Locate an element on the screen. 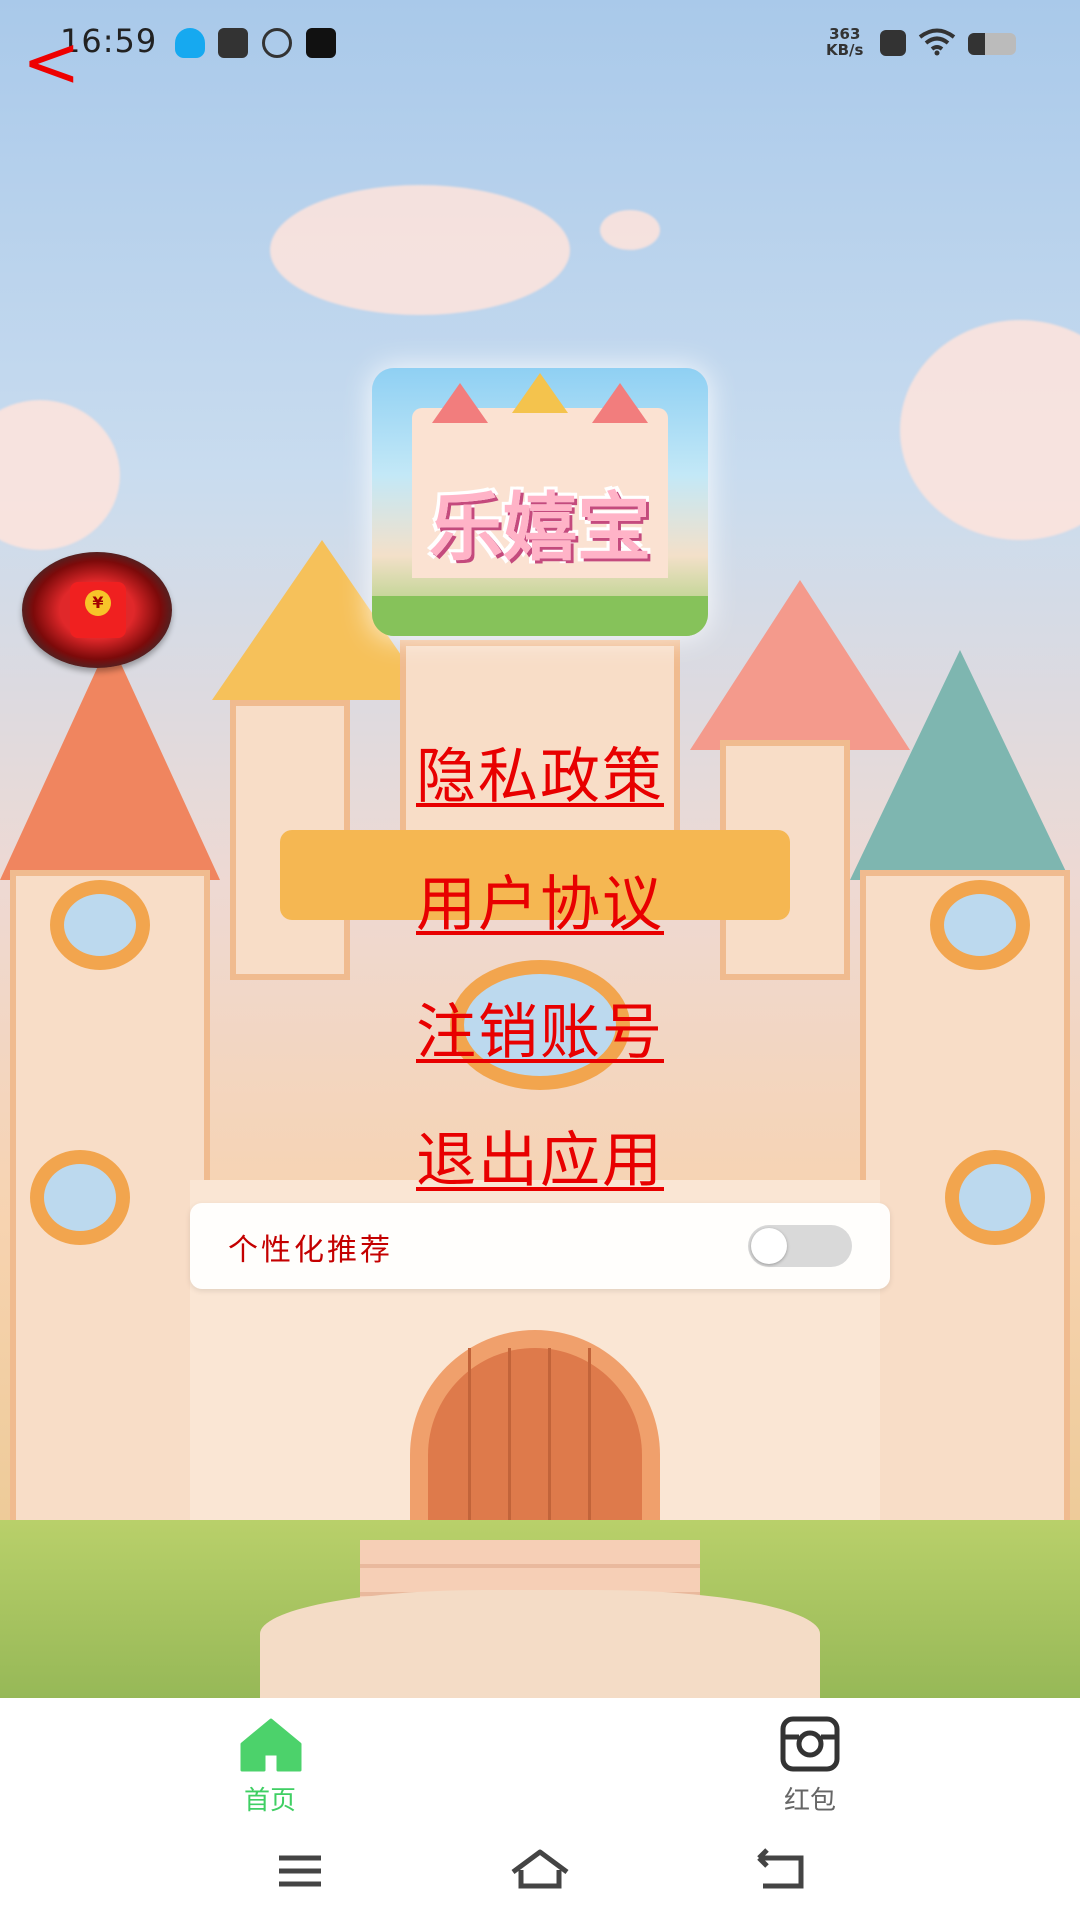 The height and width of the screenshot is (1920, 1080). tab-redpack: 红包 is located at coordinates (810, 1763).